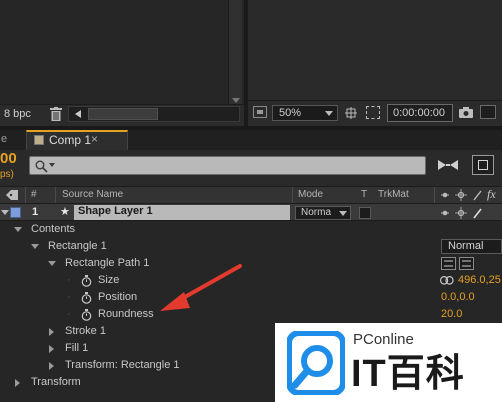  Describe the element at coordinates (227, 165) in the screenshot. I see `search-input` at that location.